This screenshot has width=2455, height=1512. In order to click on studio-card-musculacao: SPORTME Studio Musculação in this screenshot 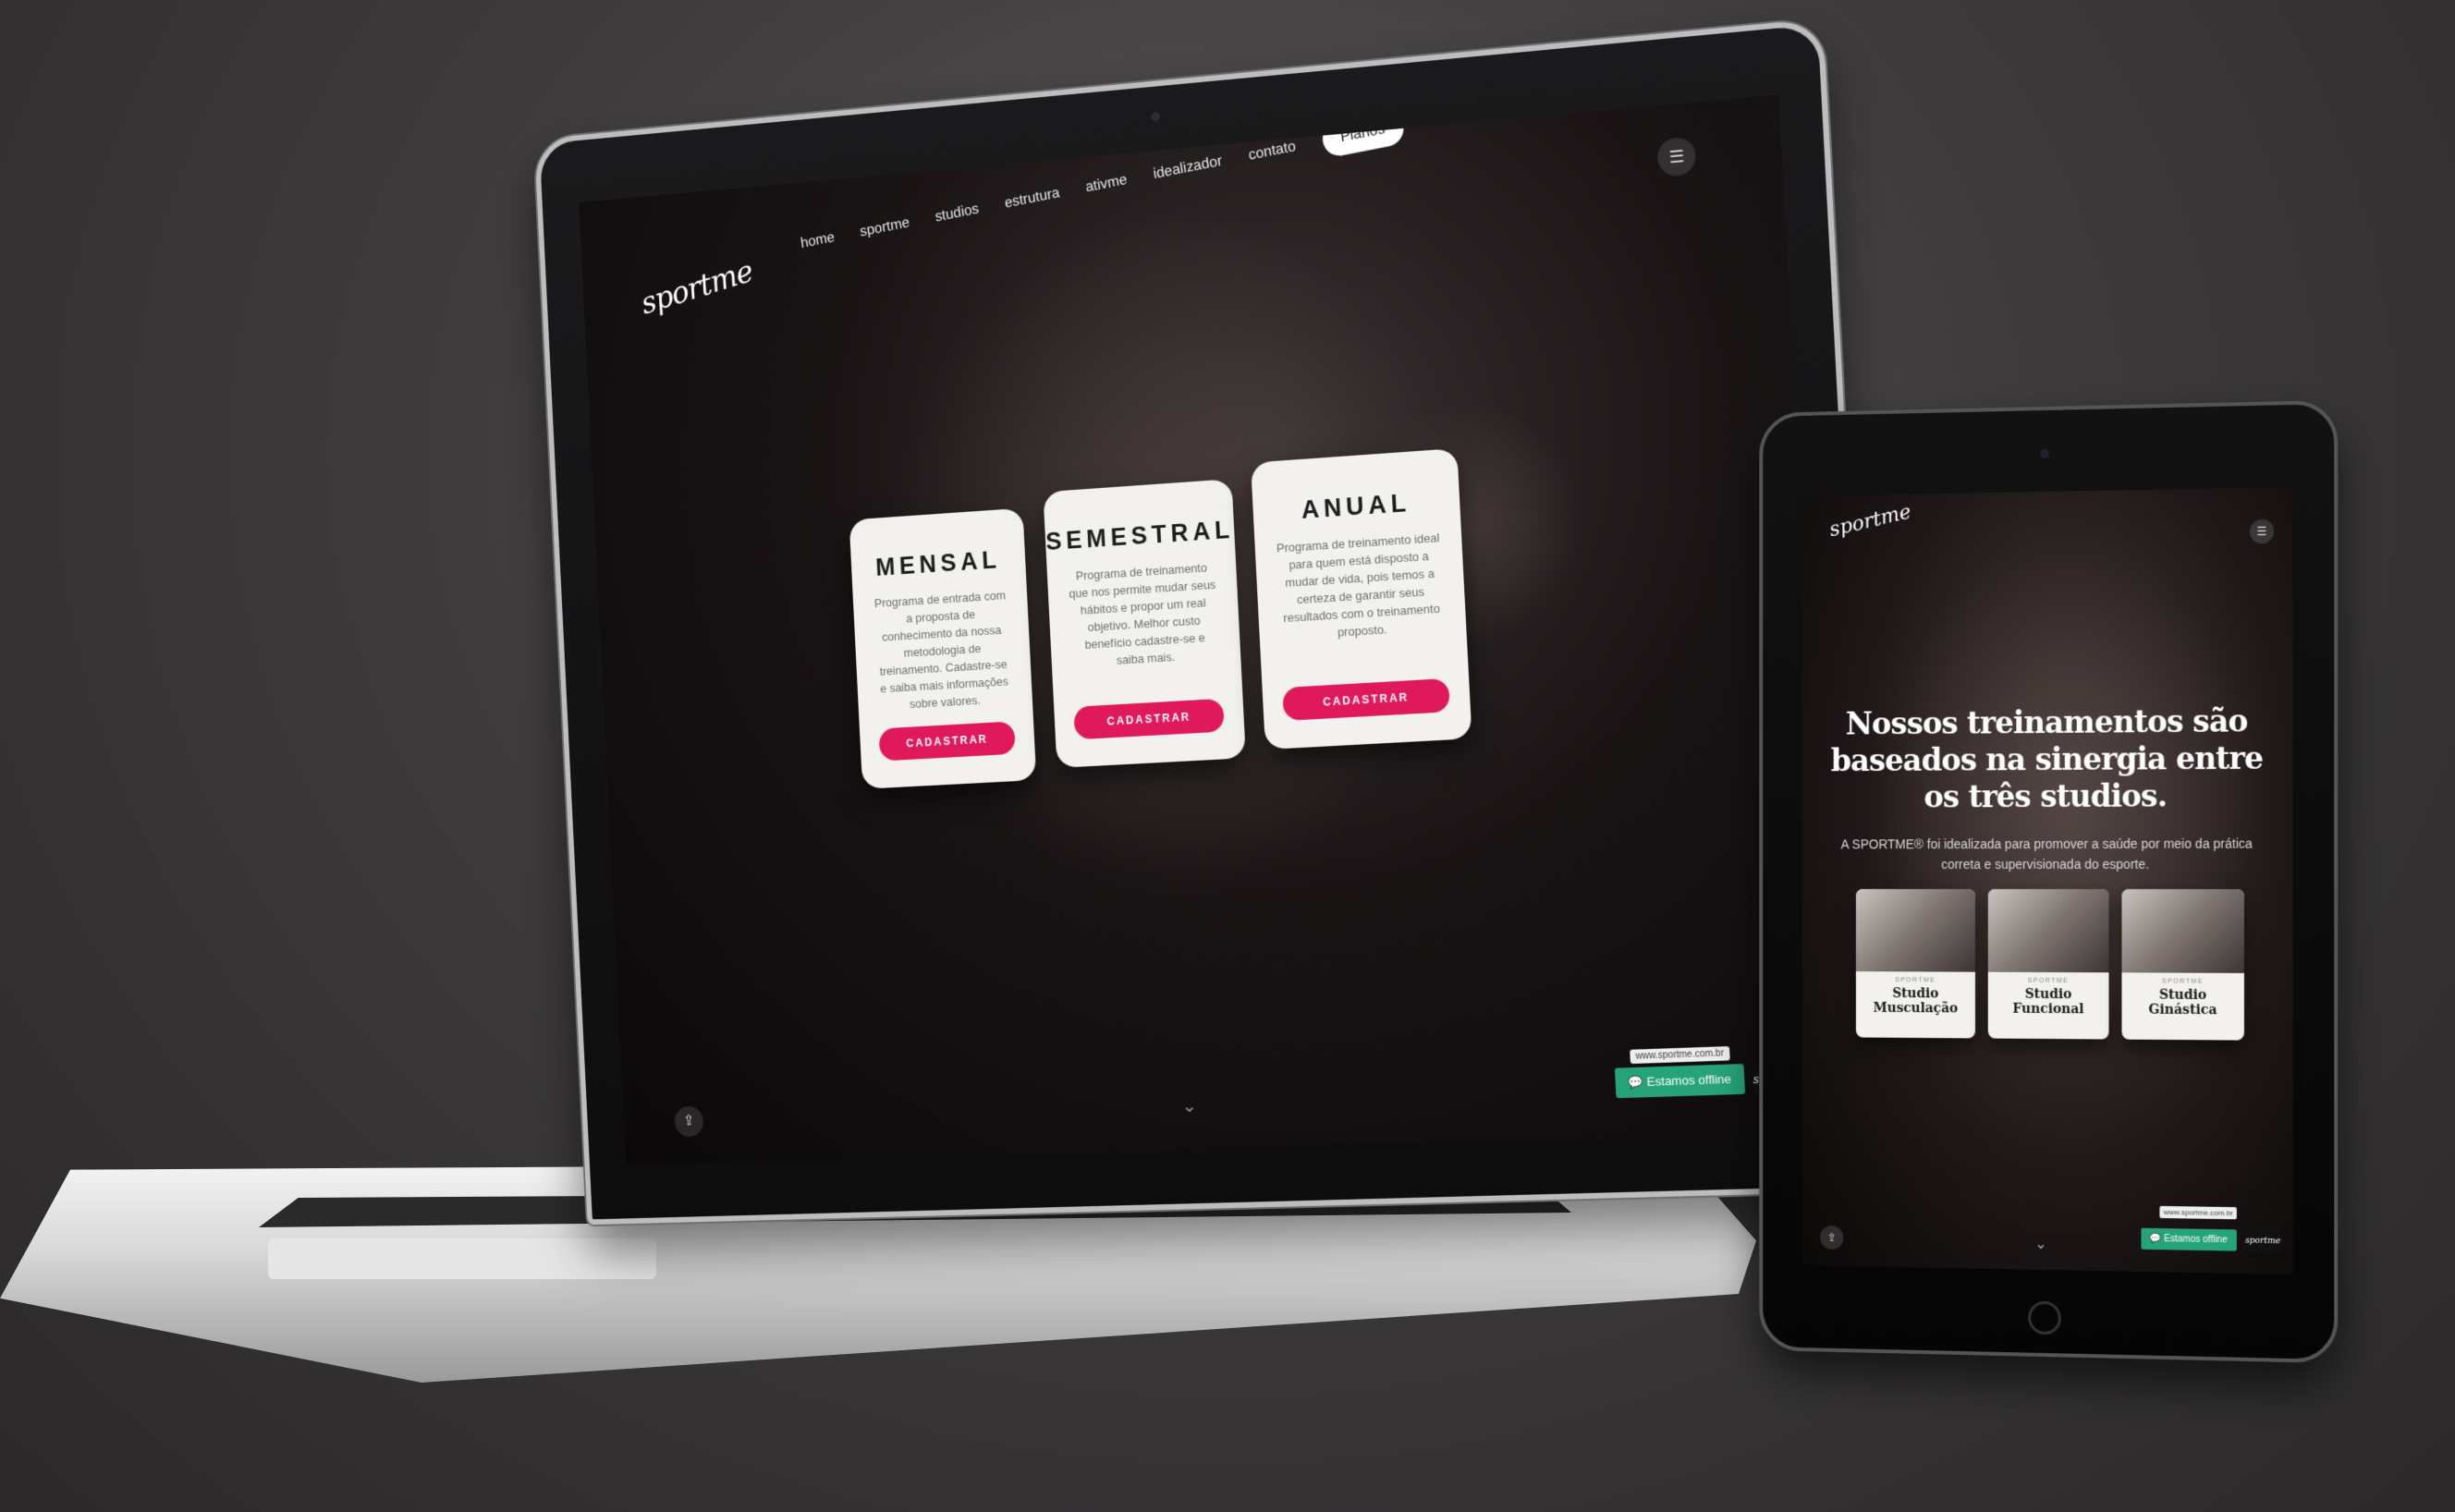, I will do `click(1915, 963)`.